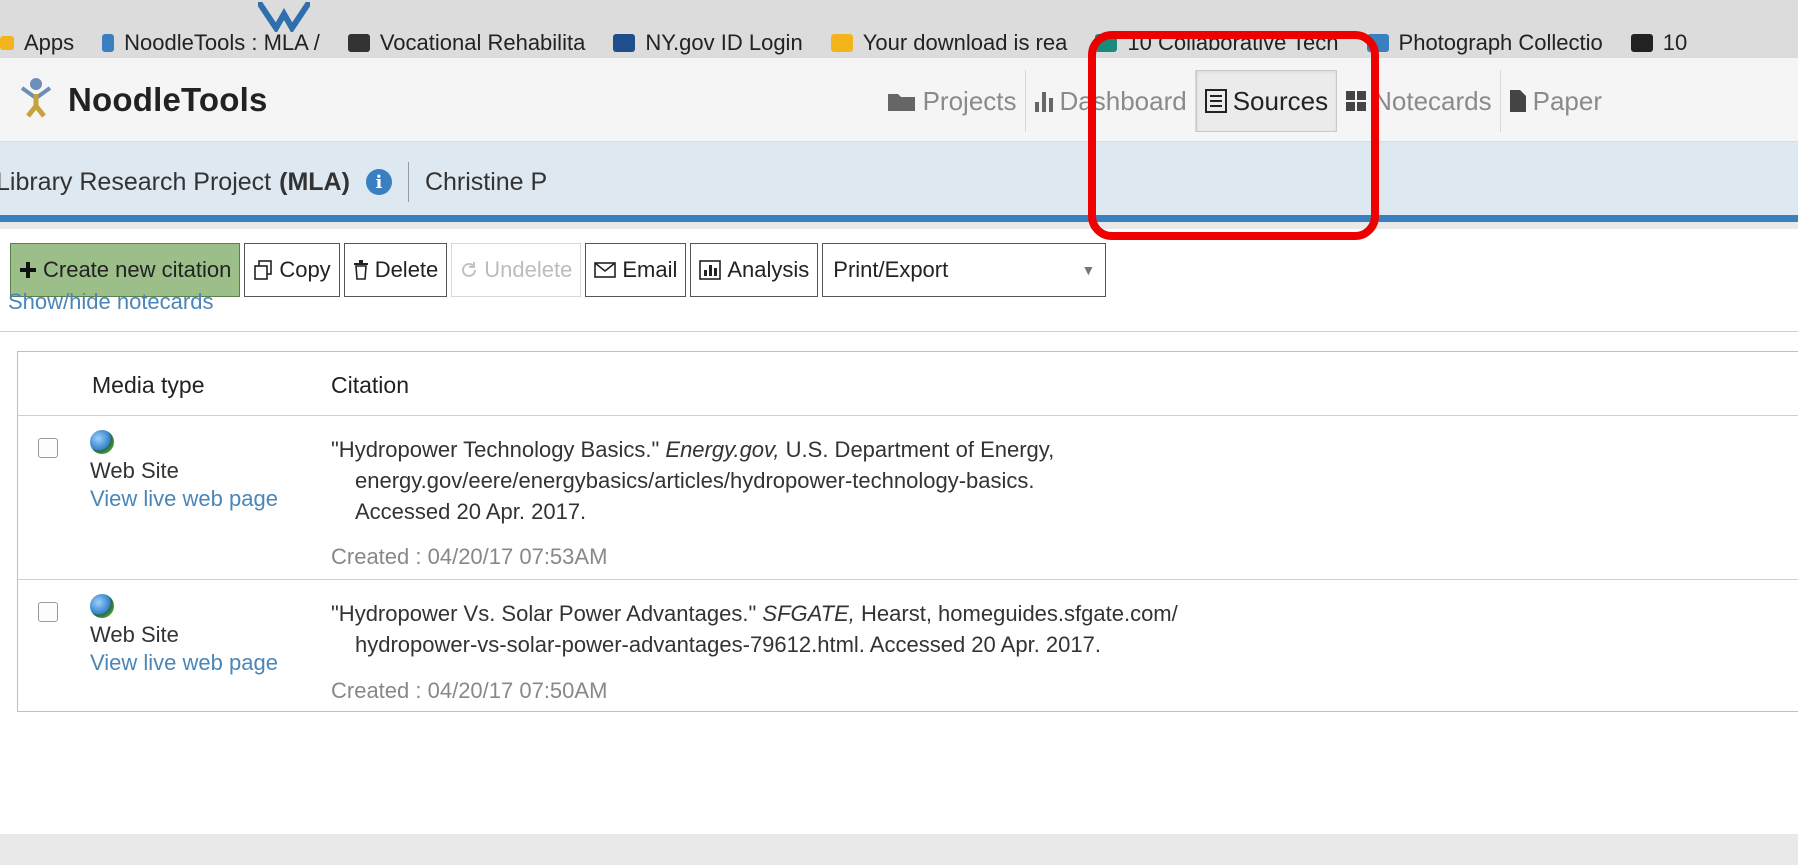  Describe the element at coordinates (358, 43) in the screenshot. I see `ed-favicon-icon` at that location.